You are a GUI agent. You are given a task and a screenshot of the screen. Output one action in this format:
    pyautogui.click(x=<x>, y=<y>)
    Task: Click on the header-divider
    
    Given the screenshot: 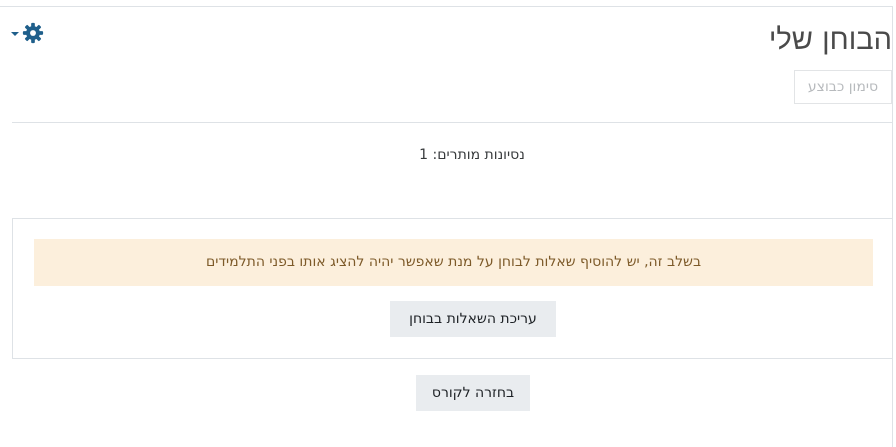 What is the action you would take?
    pyautogui.click(x=452, y=122)
    